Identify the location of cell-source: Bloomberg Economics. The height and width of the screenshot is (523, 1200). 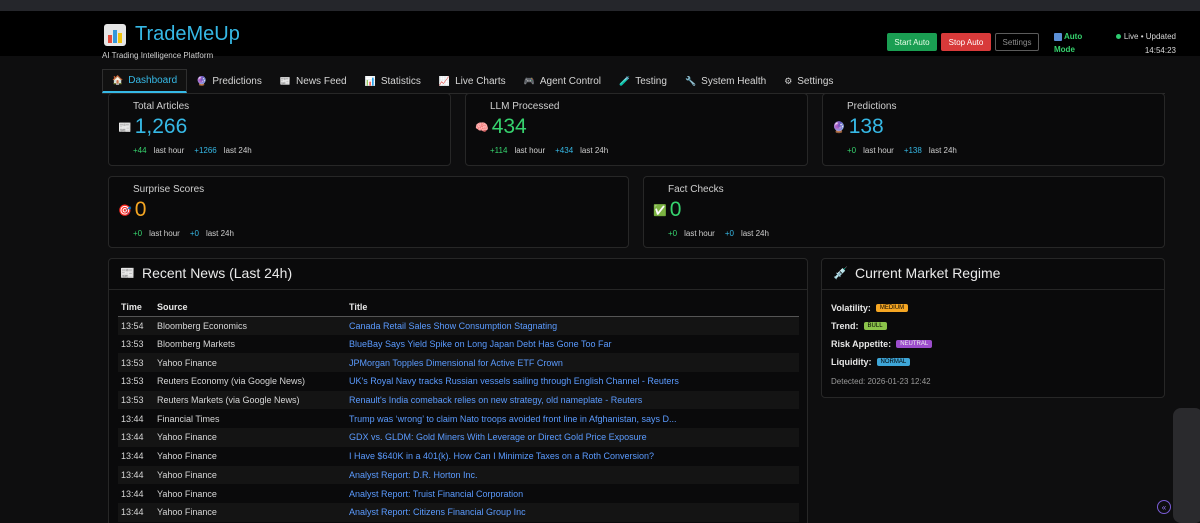
(250, 325).